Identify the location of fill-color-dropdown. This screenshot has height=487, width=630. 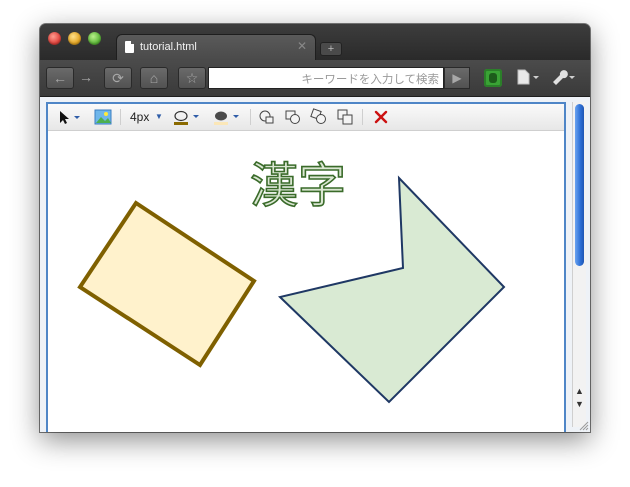
(229, 117).